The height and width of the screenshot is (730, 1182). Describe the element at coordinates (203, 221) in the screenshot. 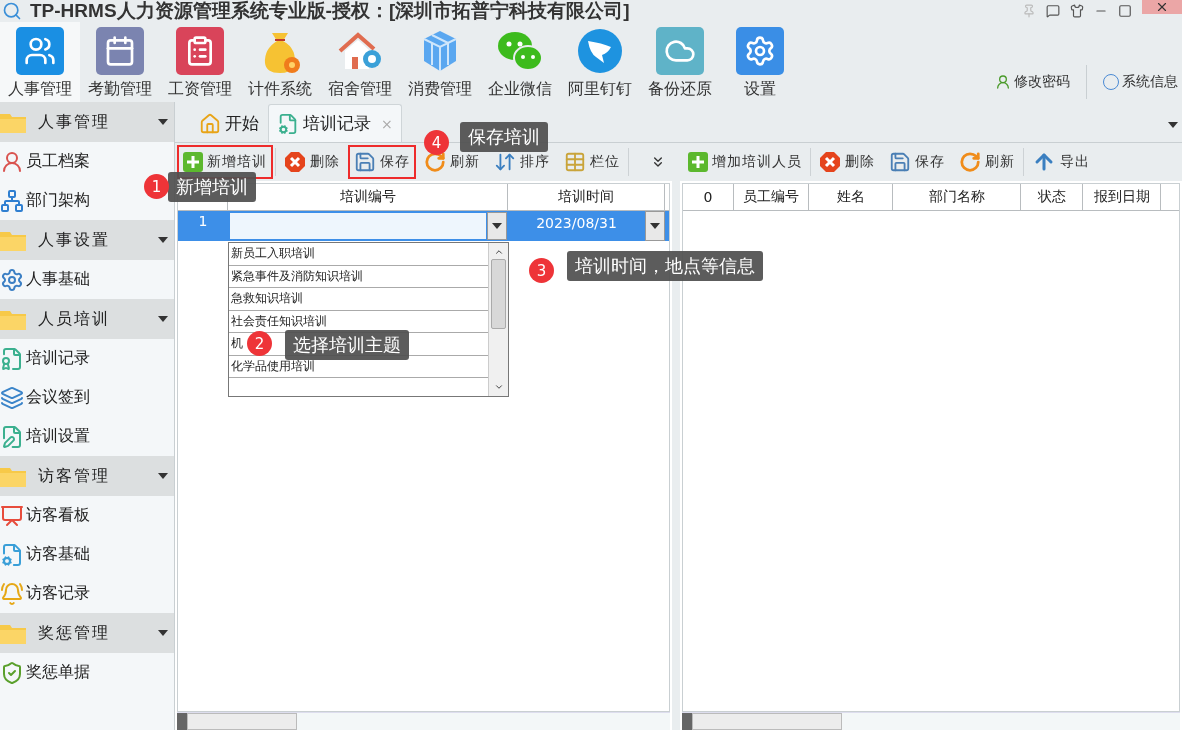

I see `row-number: 1` at that location.